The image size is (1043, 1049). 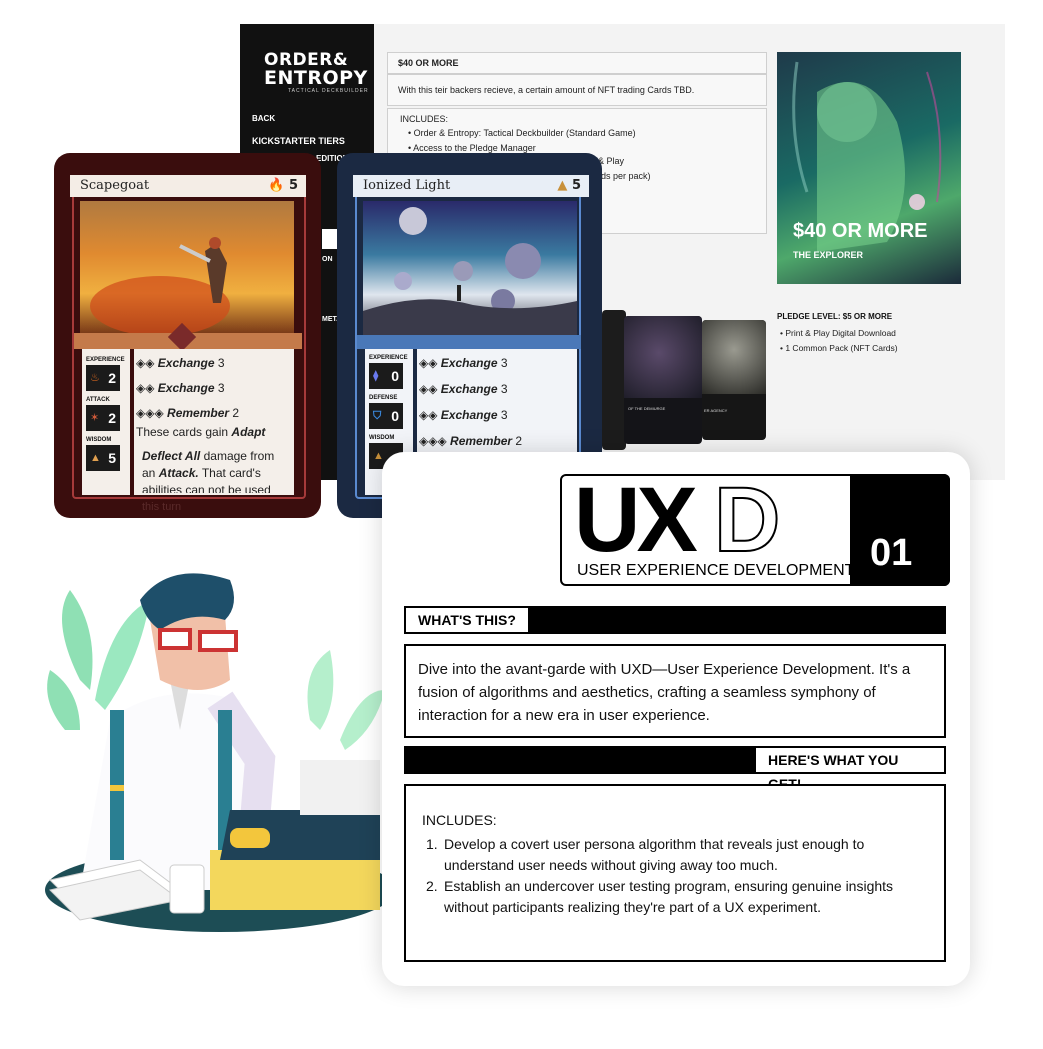 What do you see at coordinates (835, 316) in the screenshot?
I see `pledge-title: PLEDGE LEVEL: $5 OR MORE` at bounding box center [835, 316].